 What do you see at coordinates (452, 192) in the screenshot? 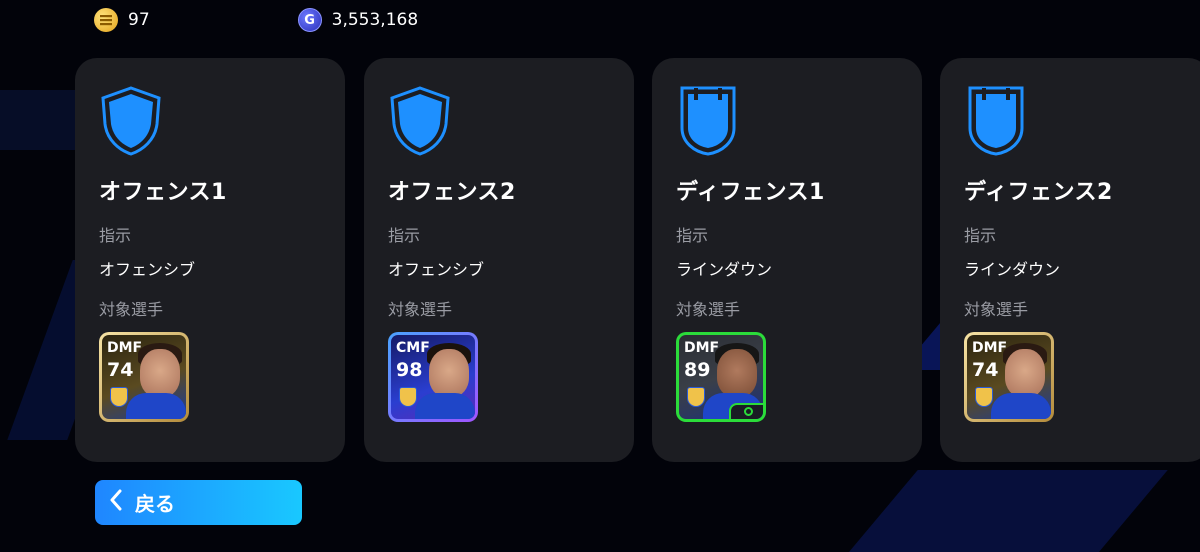
I see `card-title: オフェンス2` at bounding box center [452, 192].